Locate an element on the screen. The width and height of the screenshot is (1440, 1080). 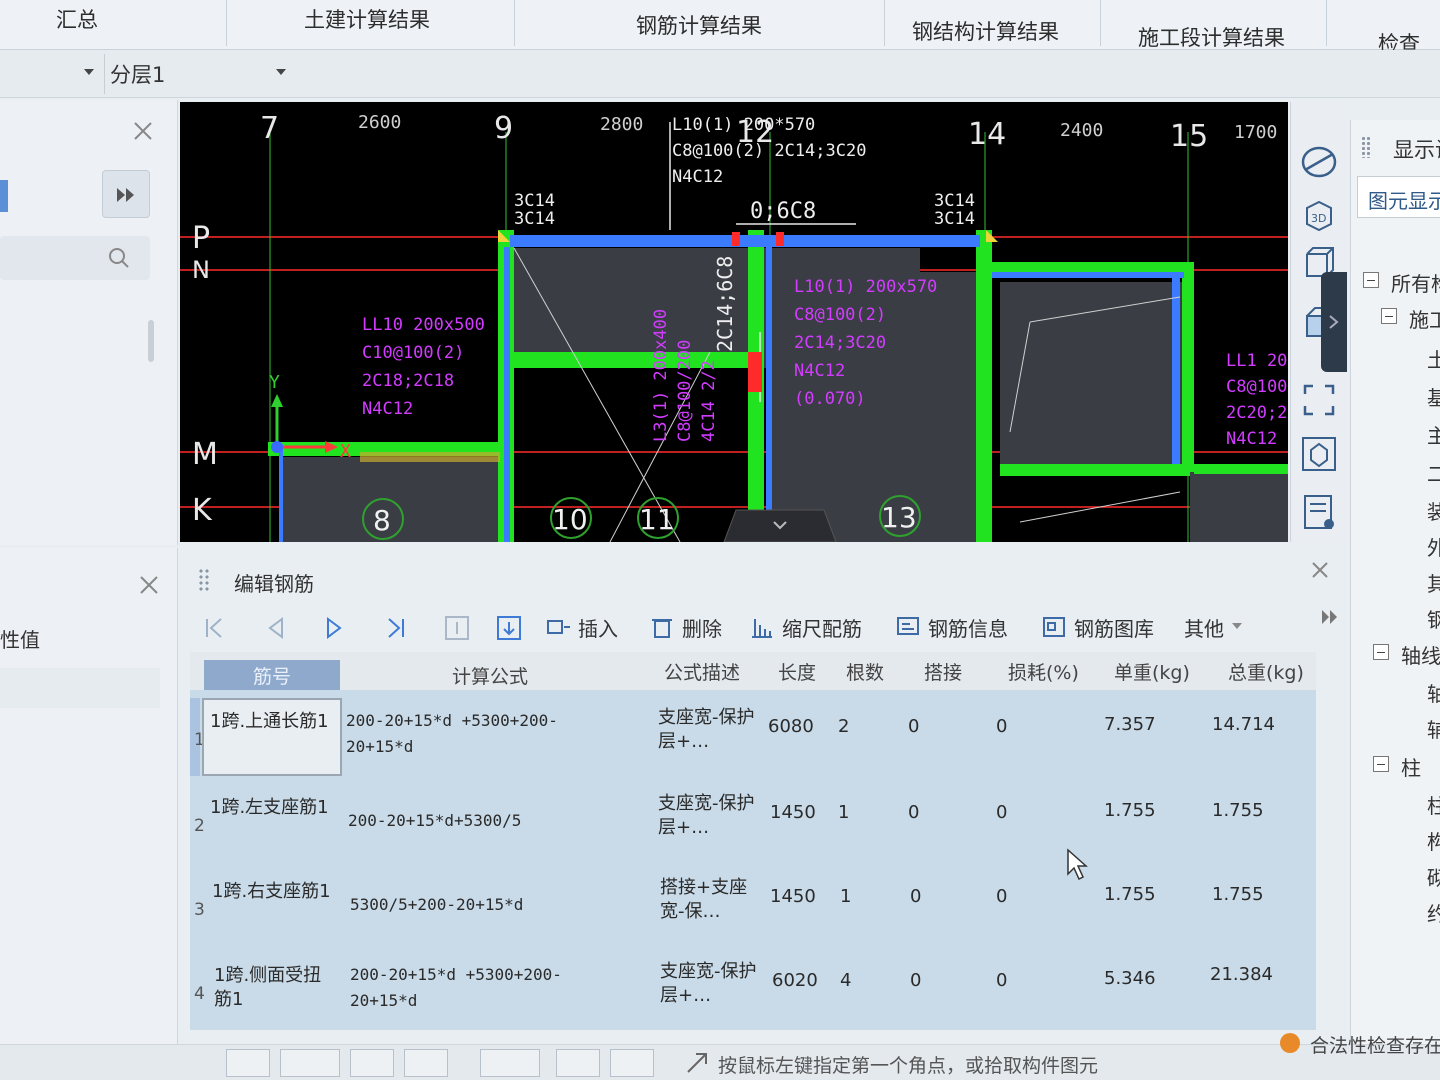
warning-icon is located at coordinates (1290, 1043).